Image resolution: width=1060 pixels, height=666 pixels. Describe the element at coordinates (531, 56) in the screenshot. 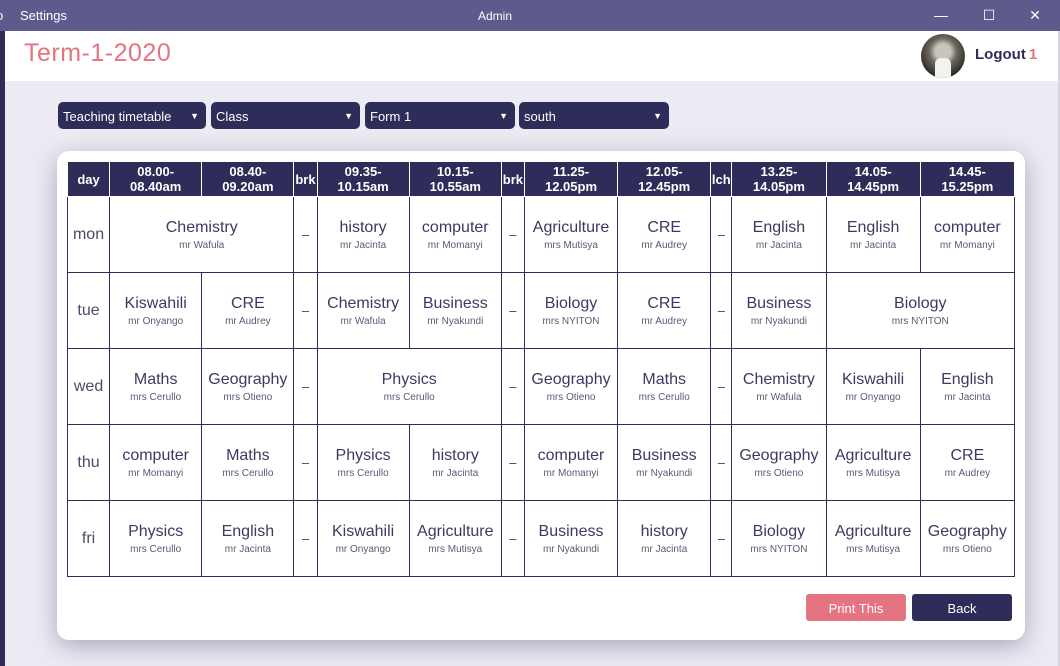

I see `page-header: Term-1-2020 Logout 1` at that location.